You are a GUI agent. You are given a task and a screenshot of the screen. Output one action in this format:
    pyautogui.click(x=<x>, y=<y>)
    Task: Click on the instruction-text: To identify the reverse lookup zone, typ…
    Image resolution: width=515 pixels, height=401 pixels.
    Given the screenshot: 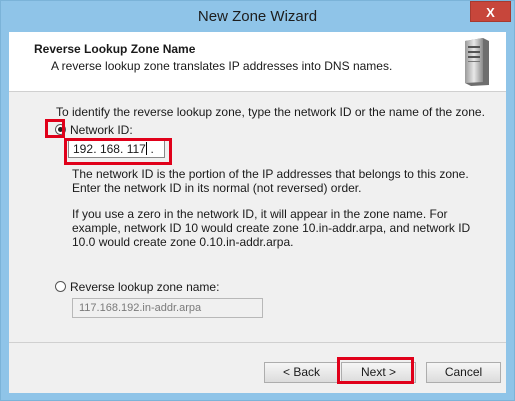 What is the action you would take?
    pyautogui.click(x=270, y=112)
    